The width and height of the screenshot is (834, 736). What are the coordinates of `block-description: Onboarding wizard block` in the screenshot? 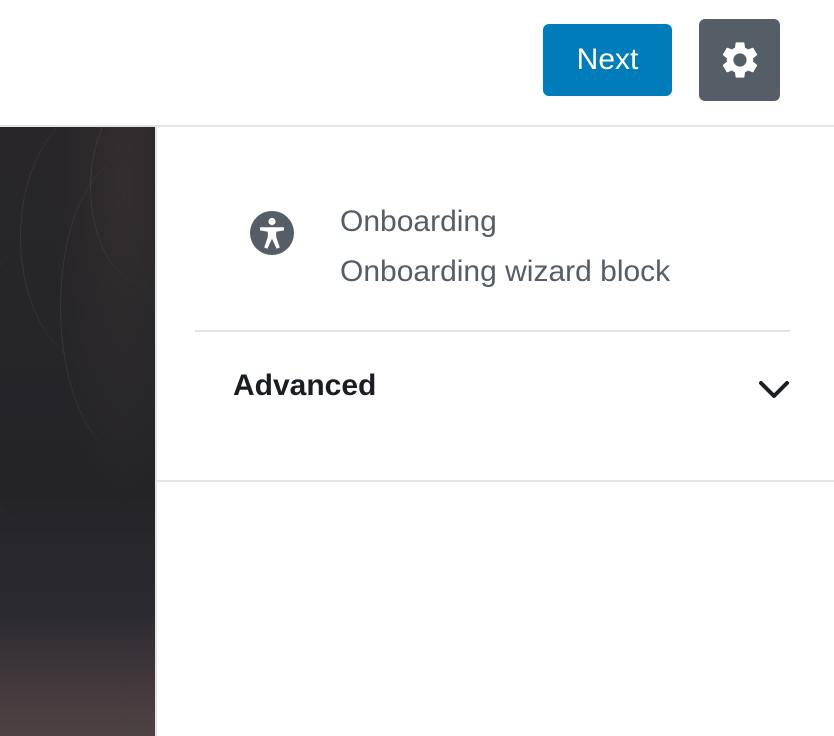 It's located at (505, 271).